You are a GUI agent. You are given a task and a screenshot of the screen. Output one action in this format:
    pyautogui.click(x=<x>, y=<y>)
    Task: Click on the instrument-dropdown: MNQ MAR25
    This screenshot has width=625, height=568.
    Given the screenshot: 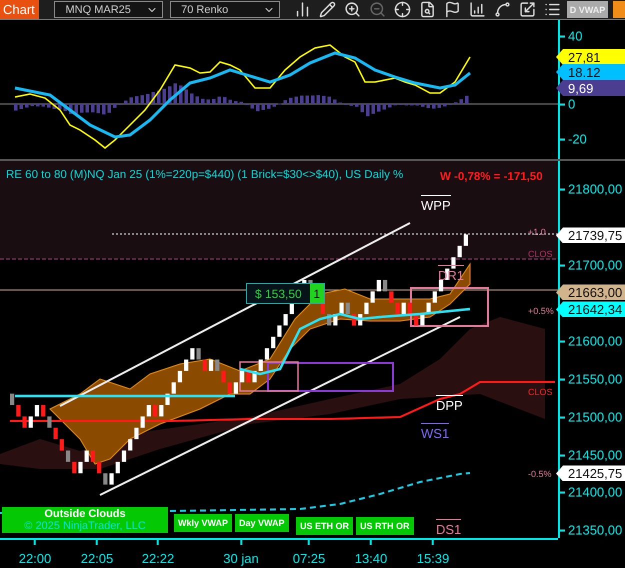 What is the action you would take?
    pyautogui.click(x=109, y=9)
    